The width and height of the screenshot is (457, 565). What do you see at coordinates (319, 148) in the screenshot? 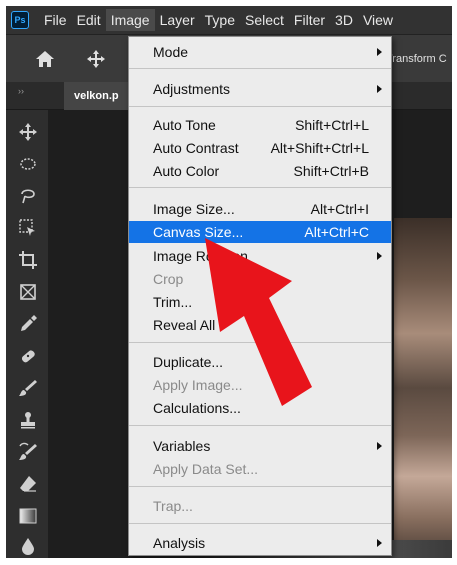
I see `menu-item-shortcut: Alt+Shift+Ctrl+L` at bounding box center [319, 148].